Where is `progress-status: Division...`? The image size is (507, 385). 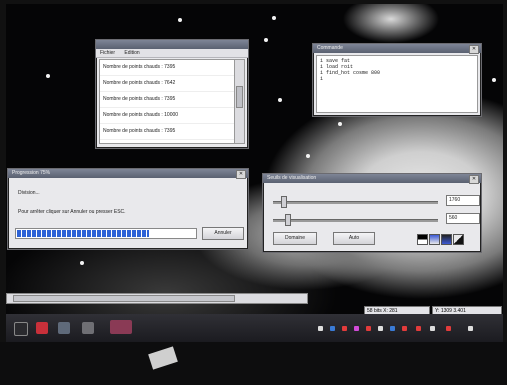 progress-status: Division... is located at coordinates (29, 193).